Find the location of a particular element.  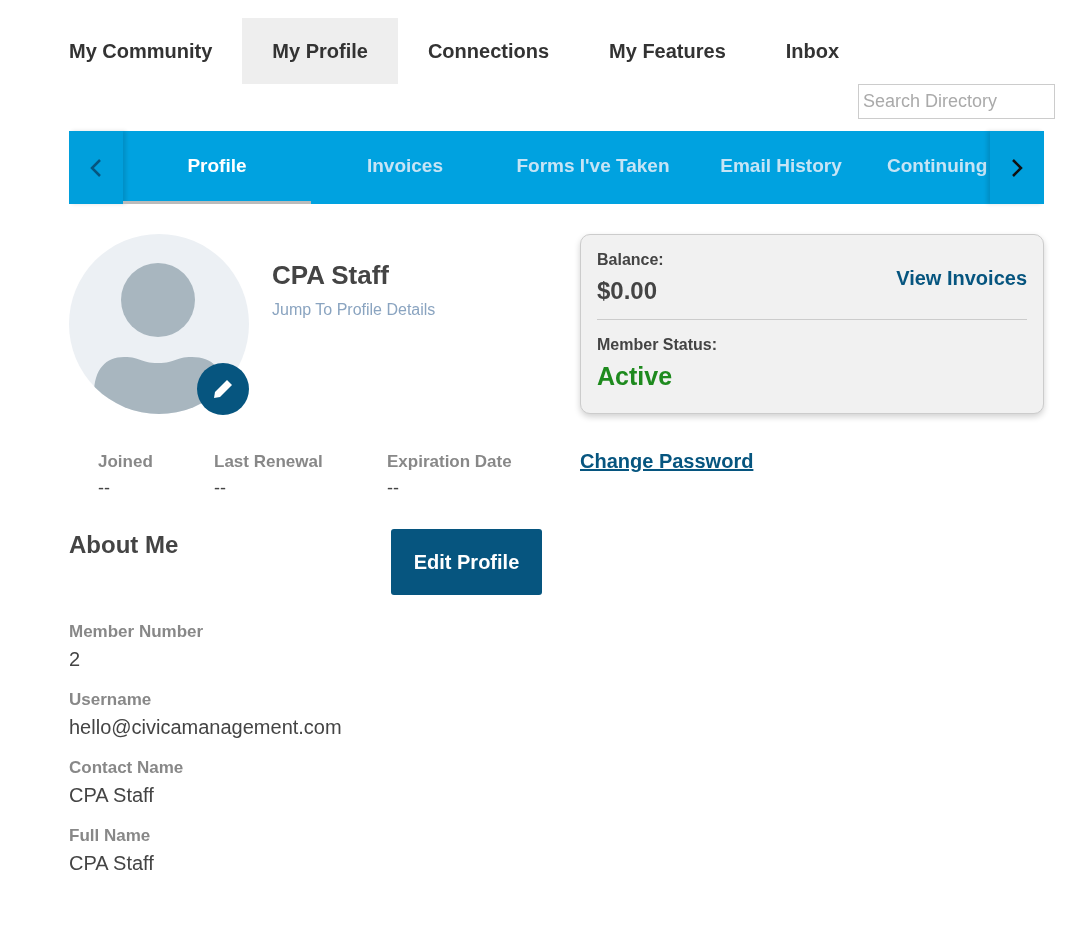

date-label: Expiration Date is located at coordinates (450, 462).